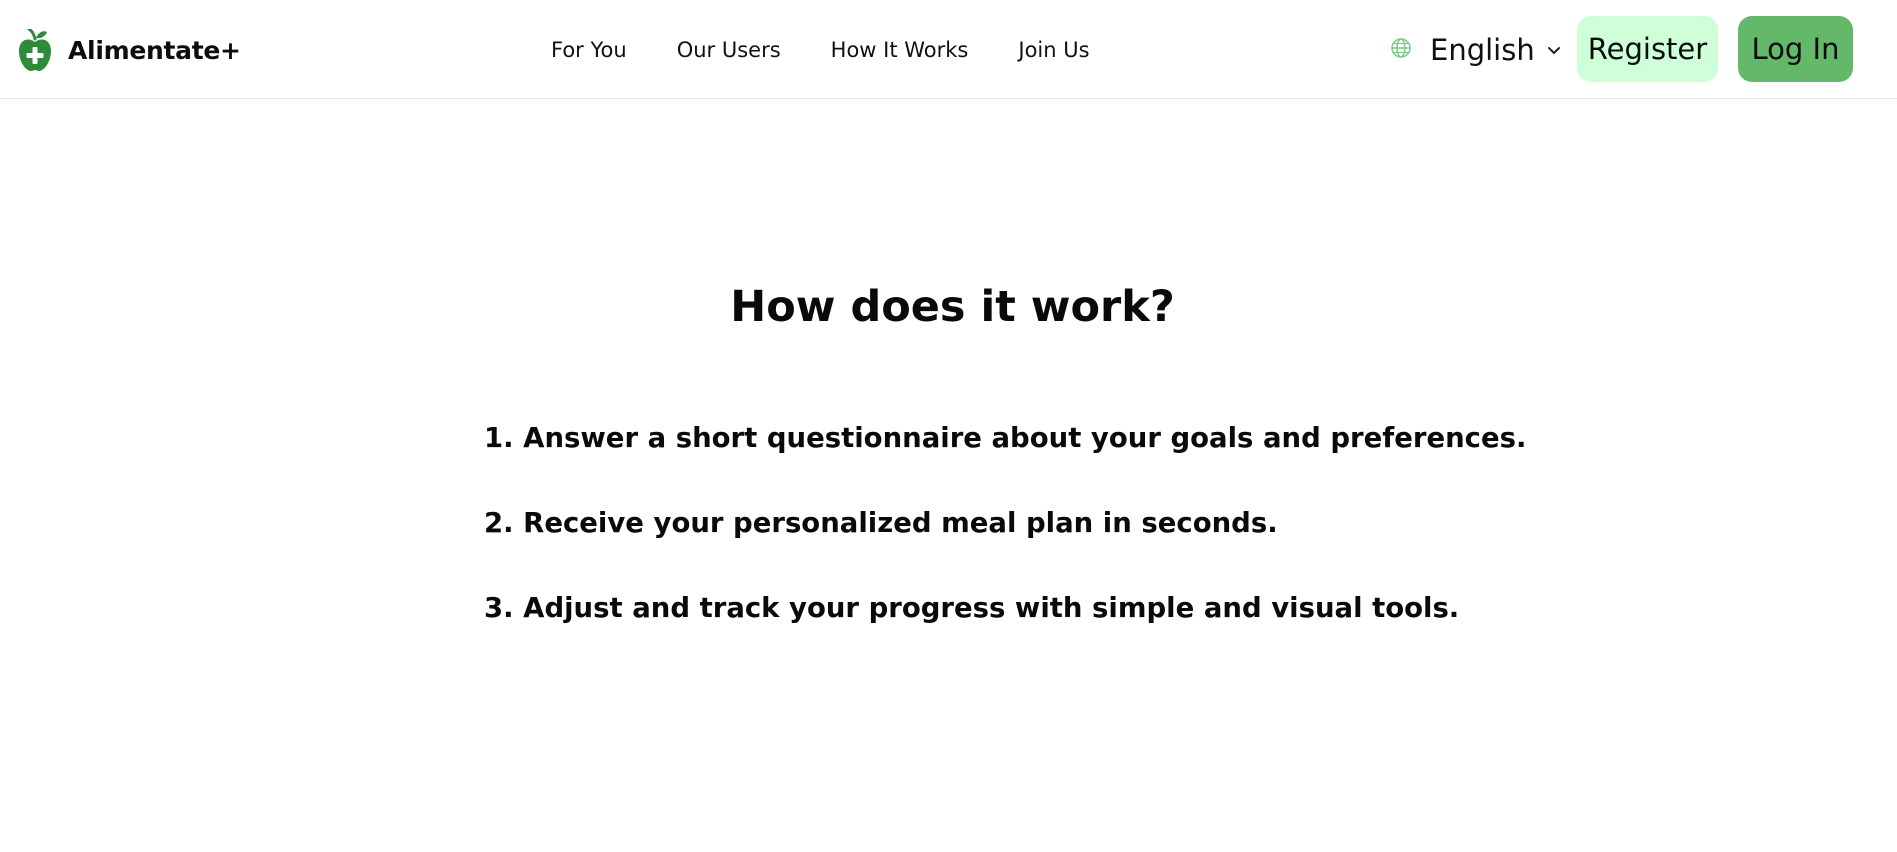  What do you see at coordinates (589, 50) in the screenshot?
I see `nav-link-for-you: For You` at bounding box center [589, 50].